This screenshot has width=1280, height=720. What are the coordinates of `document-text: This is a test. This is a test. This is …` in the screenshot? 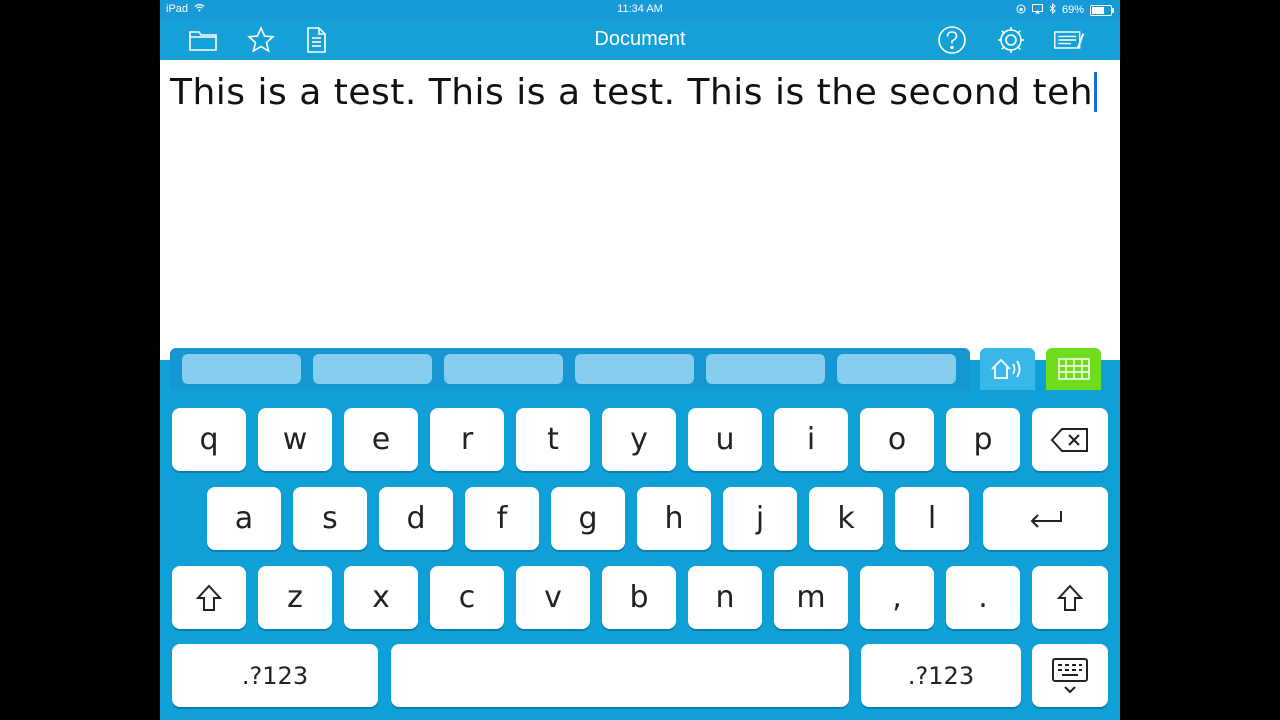 It's located at (632, 92).